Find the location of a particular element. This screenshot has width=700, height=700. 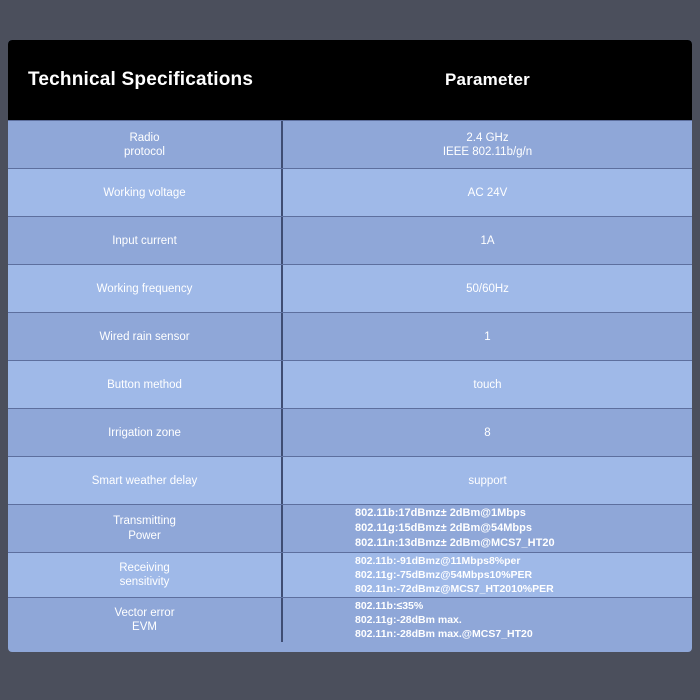

table-row: Radio protocol 2.4 GHz IEEE 802.11b/g/n is located at coordinates (350, 144).